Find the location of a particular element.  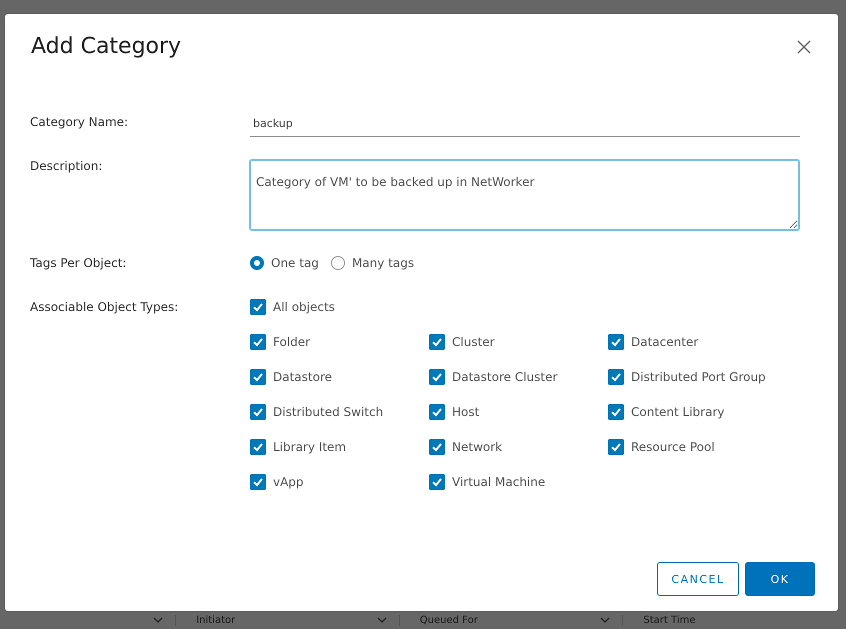

option-label: Library Item is located at coordinates (309, 447).